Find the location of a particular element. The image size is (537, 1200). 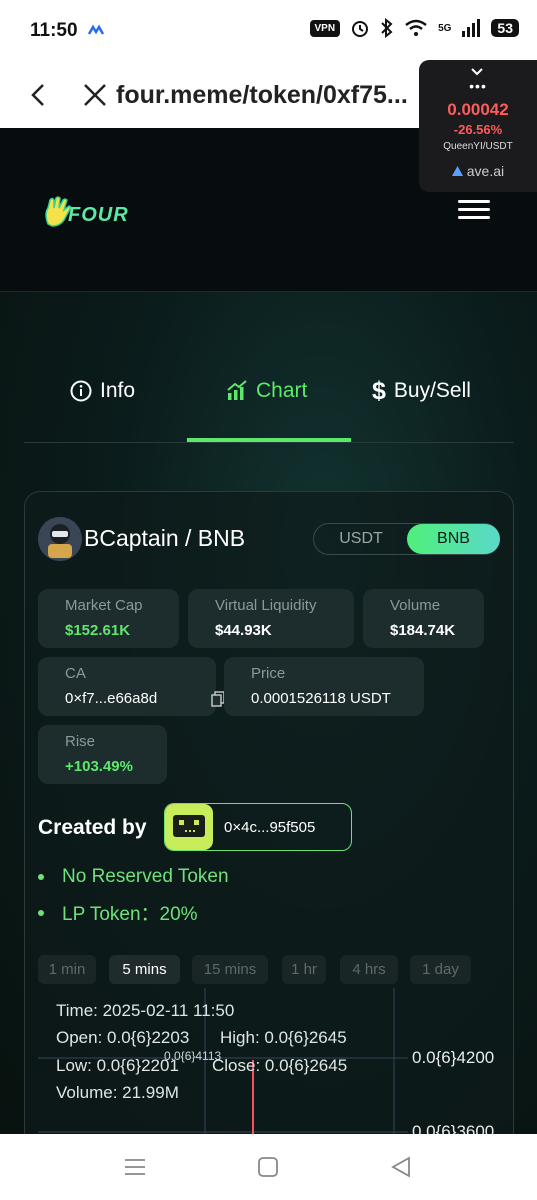

recent-apps-icon is located at coordinates (135, 1167).